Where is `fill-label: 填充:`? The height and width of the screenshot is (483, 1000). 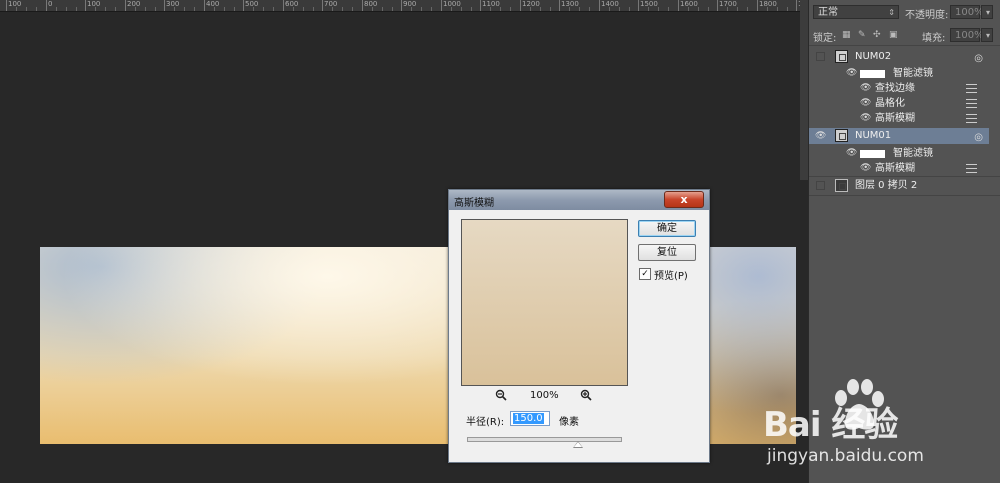 fill-label: 填充: is located at coordinates (934, 38).